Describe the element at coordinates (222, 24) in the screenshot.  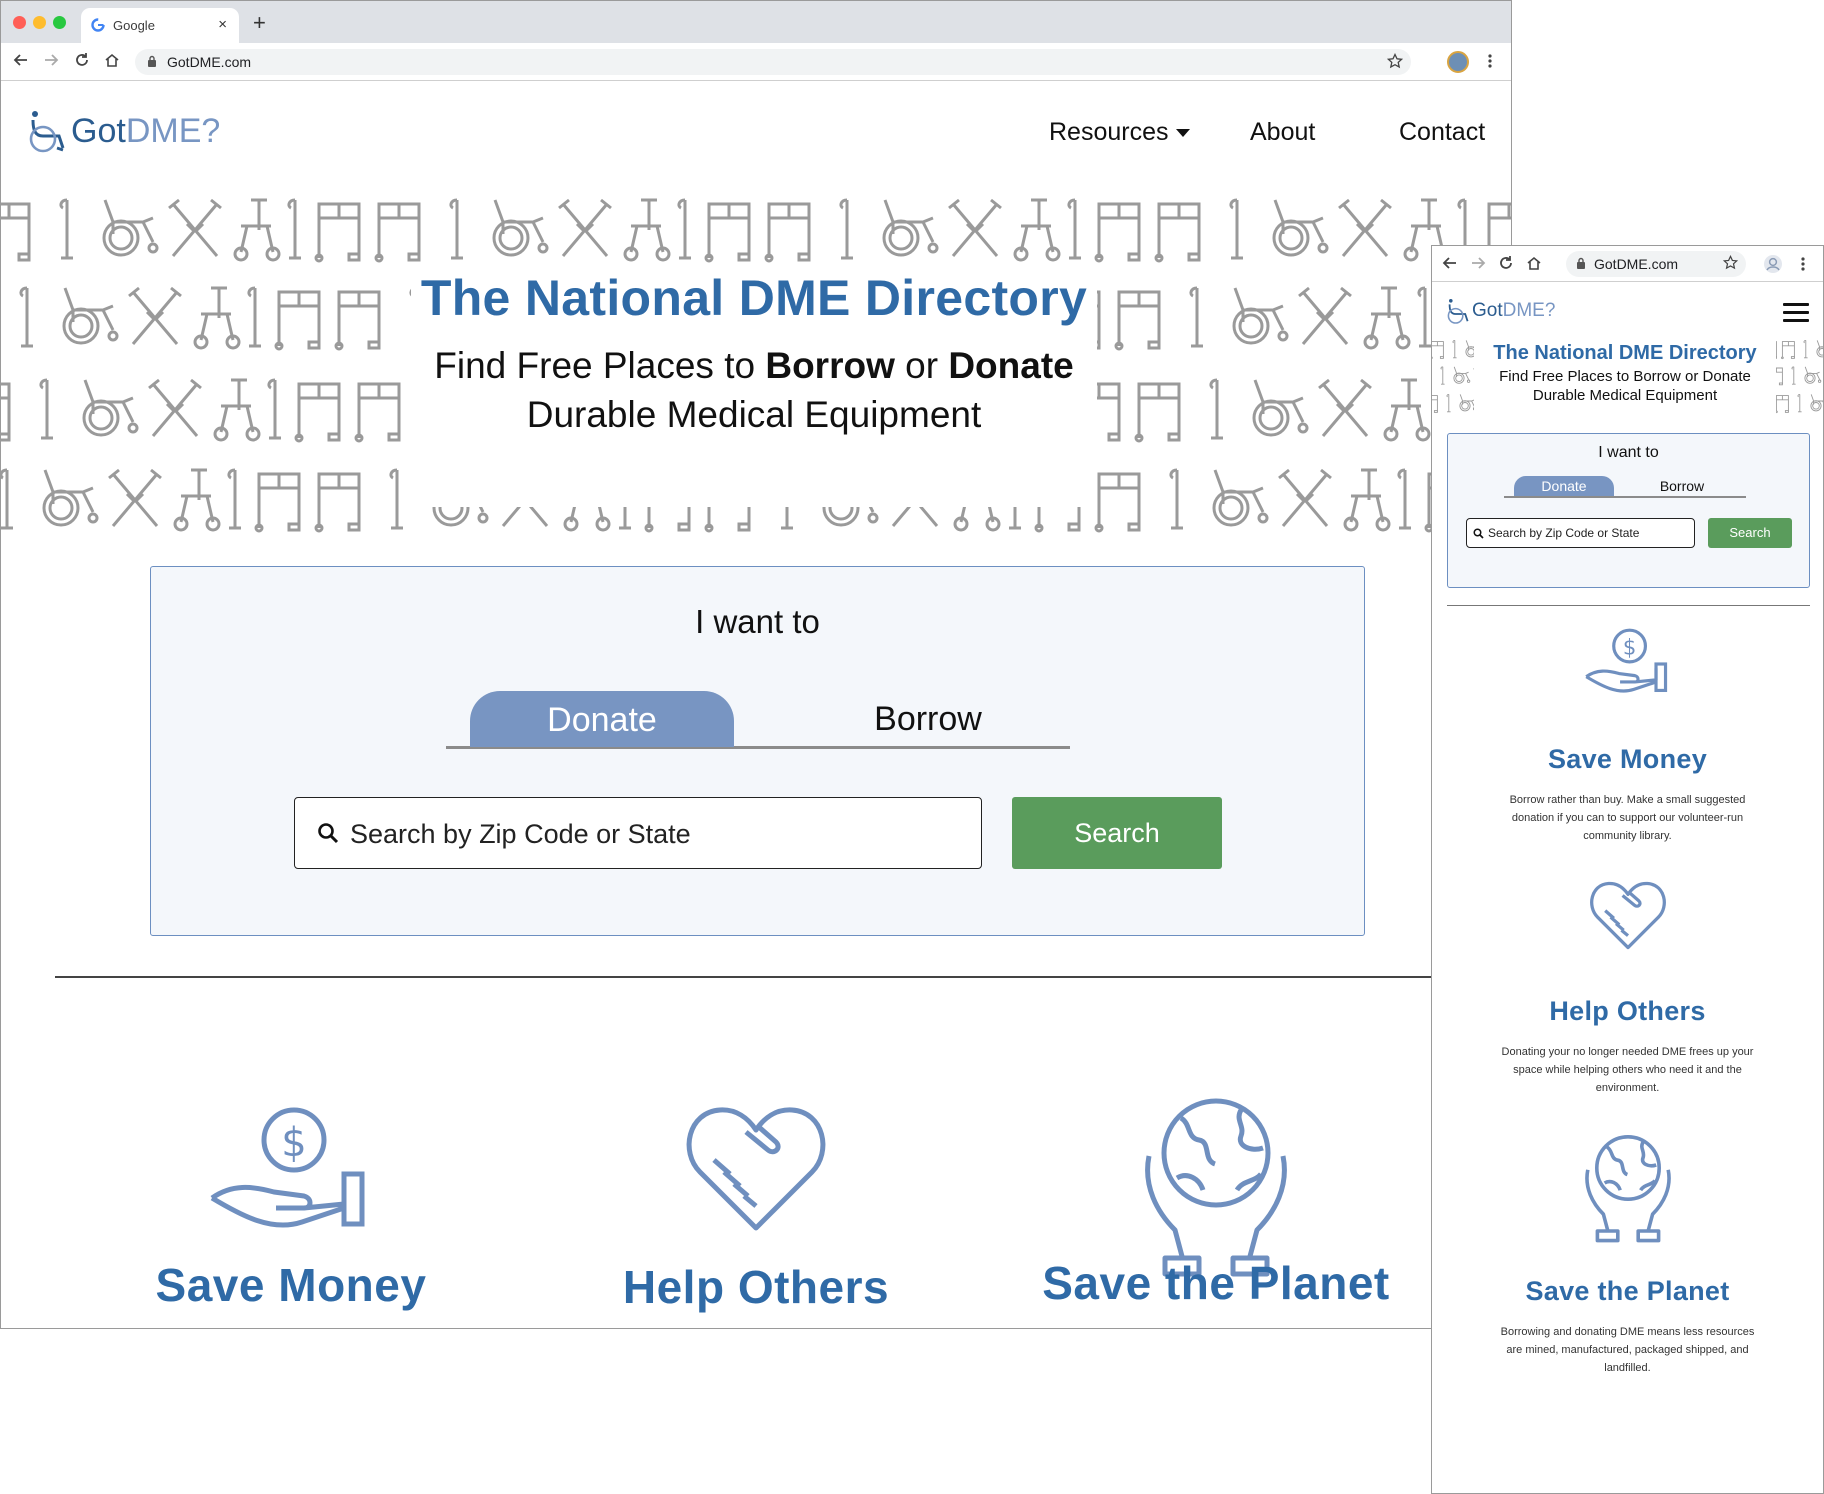
I see `tab-close-icon: ×` at that location.